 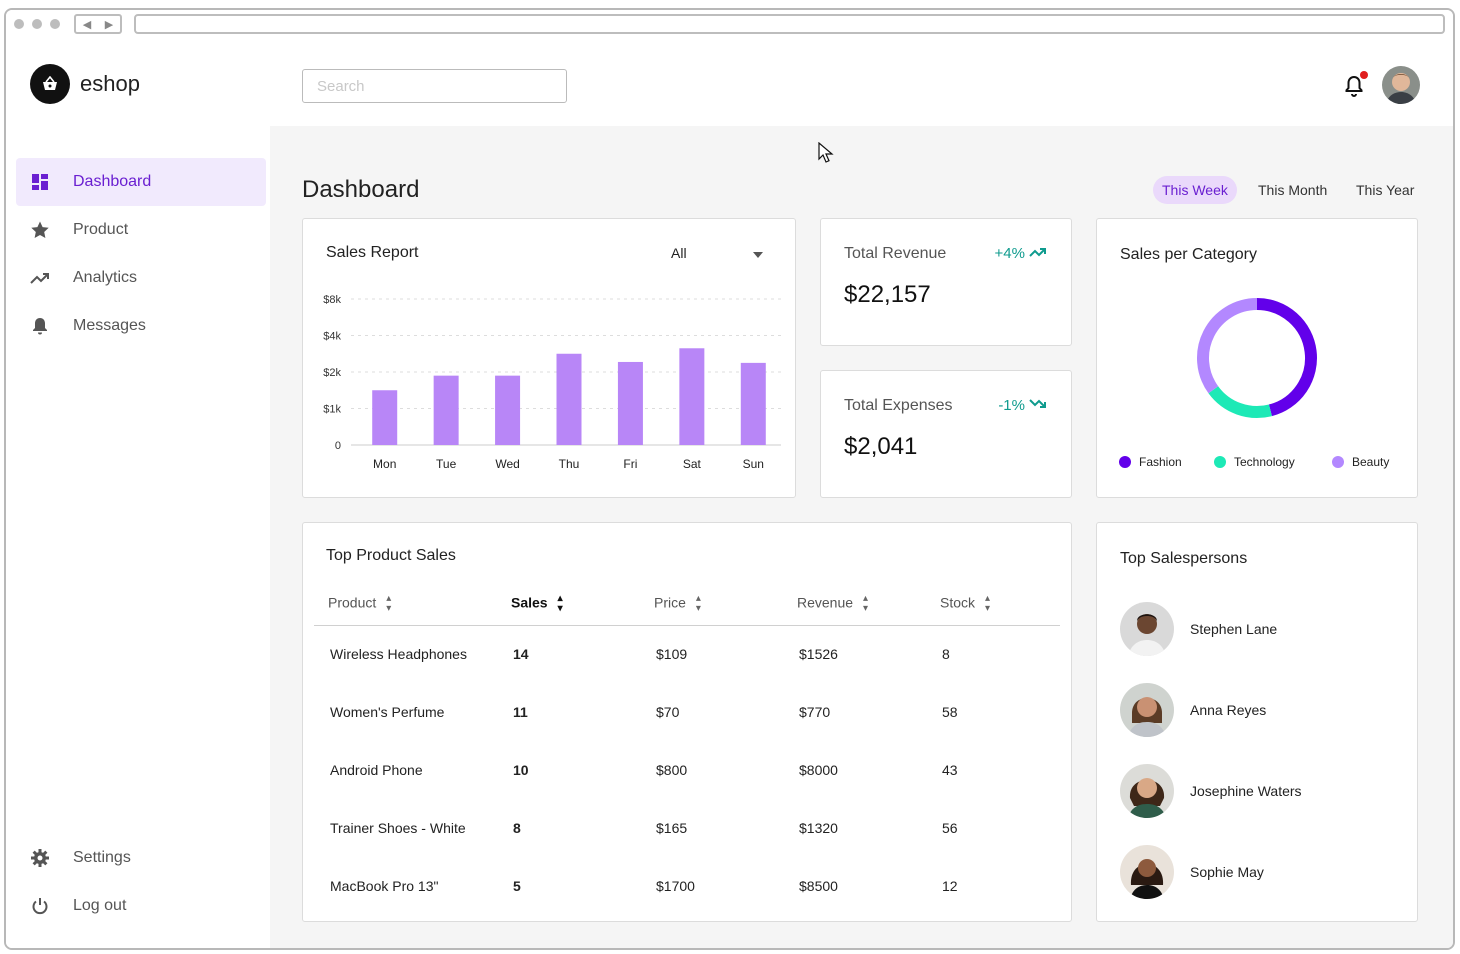 What do you see at coordinates (887, 294) in the screenshot?
I see `stat-value: $22,157` at bounding box center [887, 294].